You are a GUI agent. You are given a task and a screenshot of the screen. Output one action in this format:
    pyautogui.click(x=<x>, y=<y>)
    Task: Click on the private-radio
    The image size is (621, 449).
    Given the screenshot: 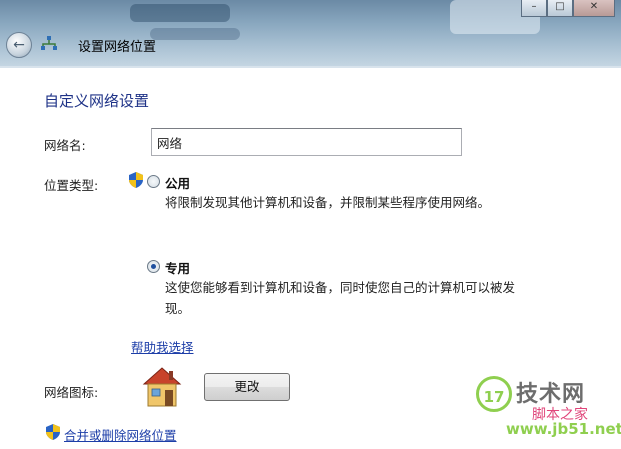 What is the action you would take?
    pyautogui.click(x=153, y=266)
    